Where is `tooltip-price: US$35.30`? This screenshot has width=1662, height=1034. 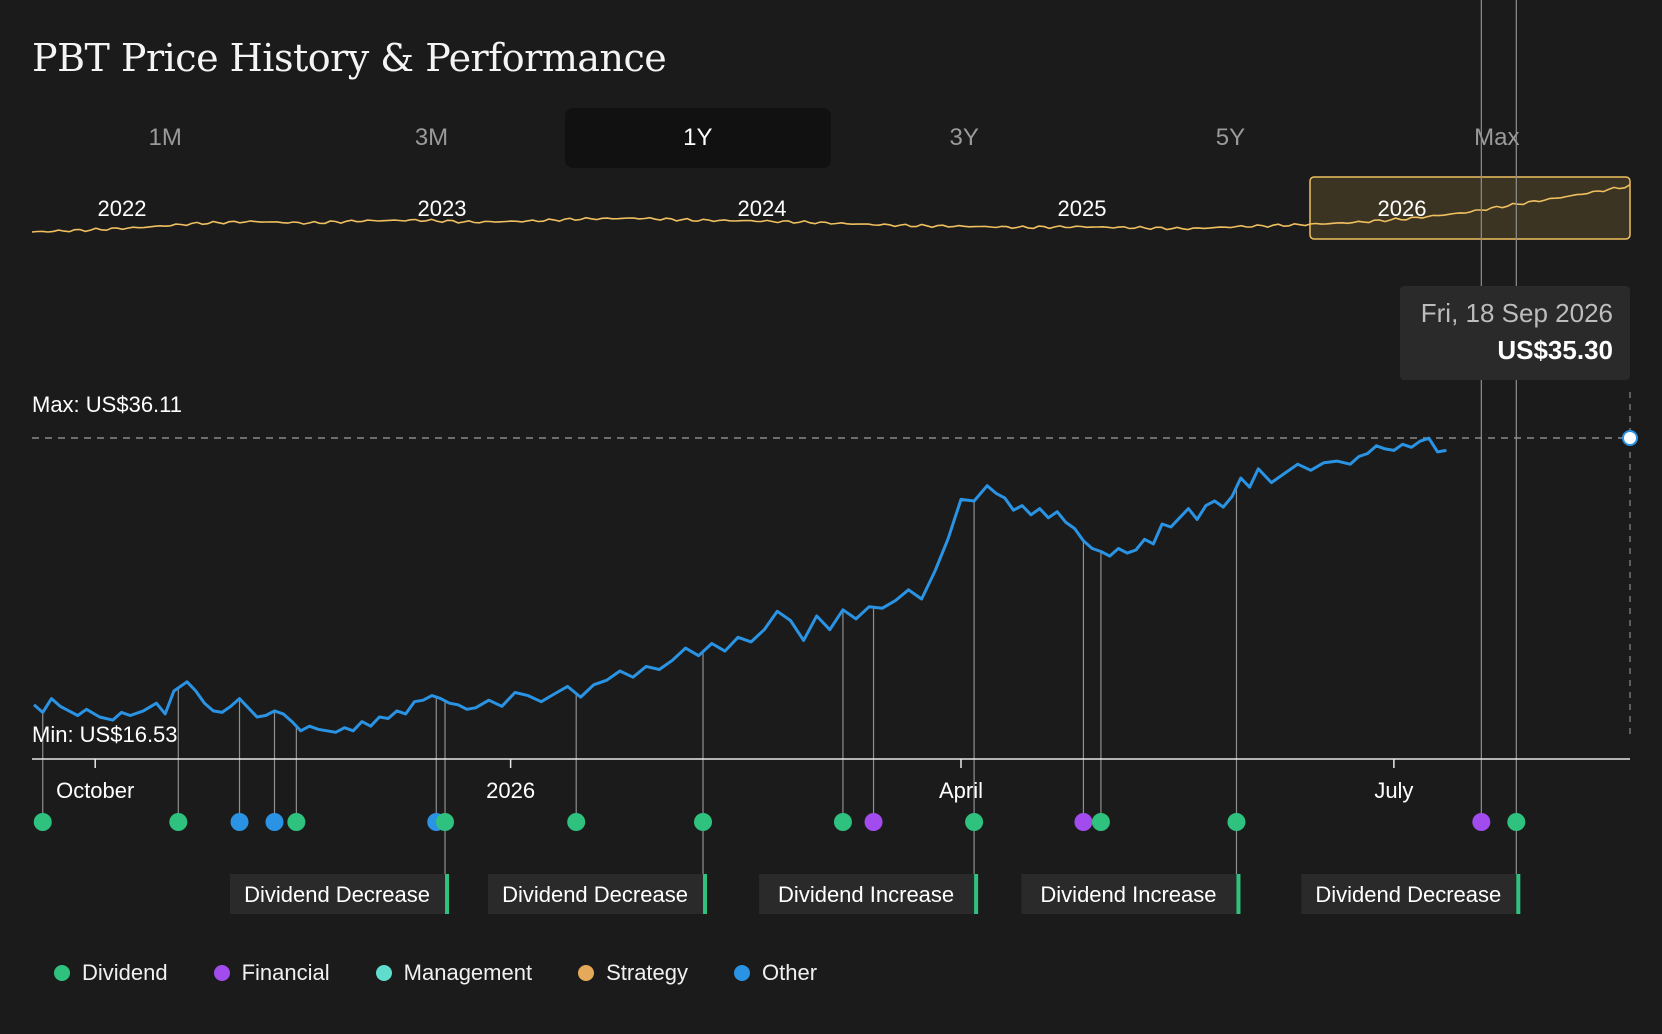 tooltip-price: US$35.30 is located at coordinates (1555, 350).